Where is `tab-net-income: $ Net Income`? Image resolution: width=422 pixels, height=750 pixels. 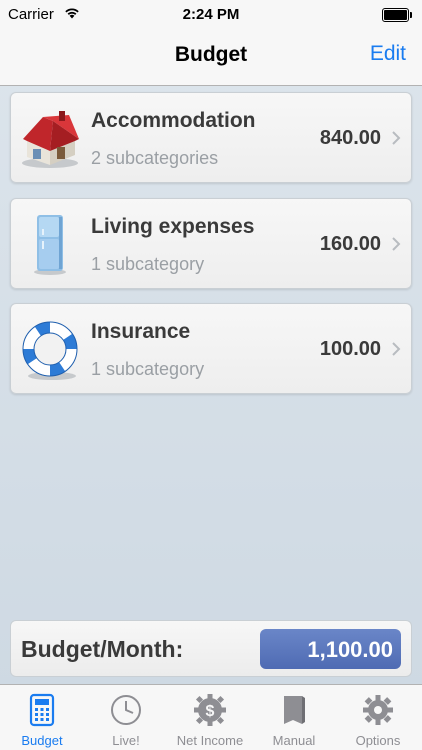 tab-net-income: $ Net Income is located at coordinates (210, 717).